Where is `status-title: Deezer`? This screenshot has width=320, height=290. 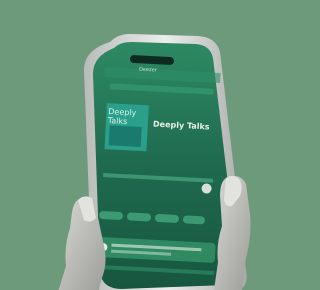 status-title: Deezer is located at coordinates (147, 70).